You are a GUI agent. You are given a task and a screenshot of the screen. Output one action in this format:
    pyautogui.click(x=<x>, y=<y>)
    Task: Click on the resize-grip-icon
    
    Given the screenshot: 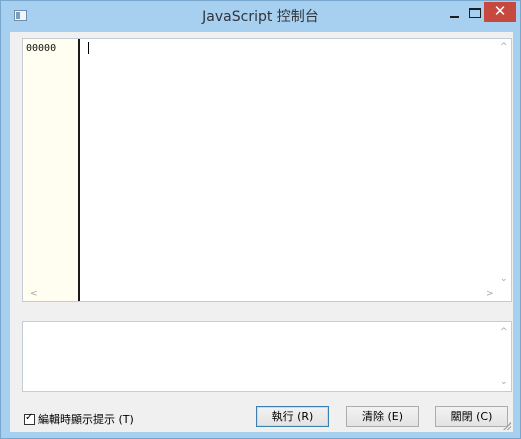 What is the action you would take?
    pyautogui.click(x=506, y=425)
    